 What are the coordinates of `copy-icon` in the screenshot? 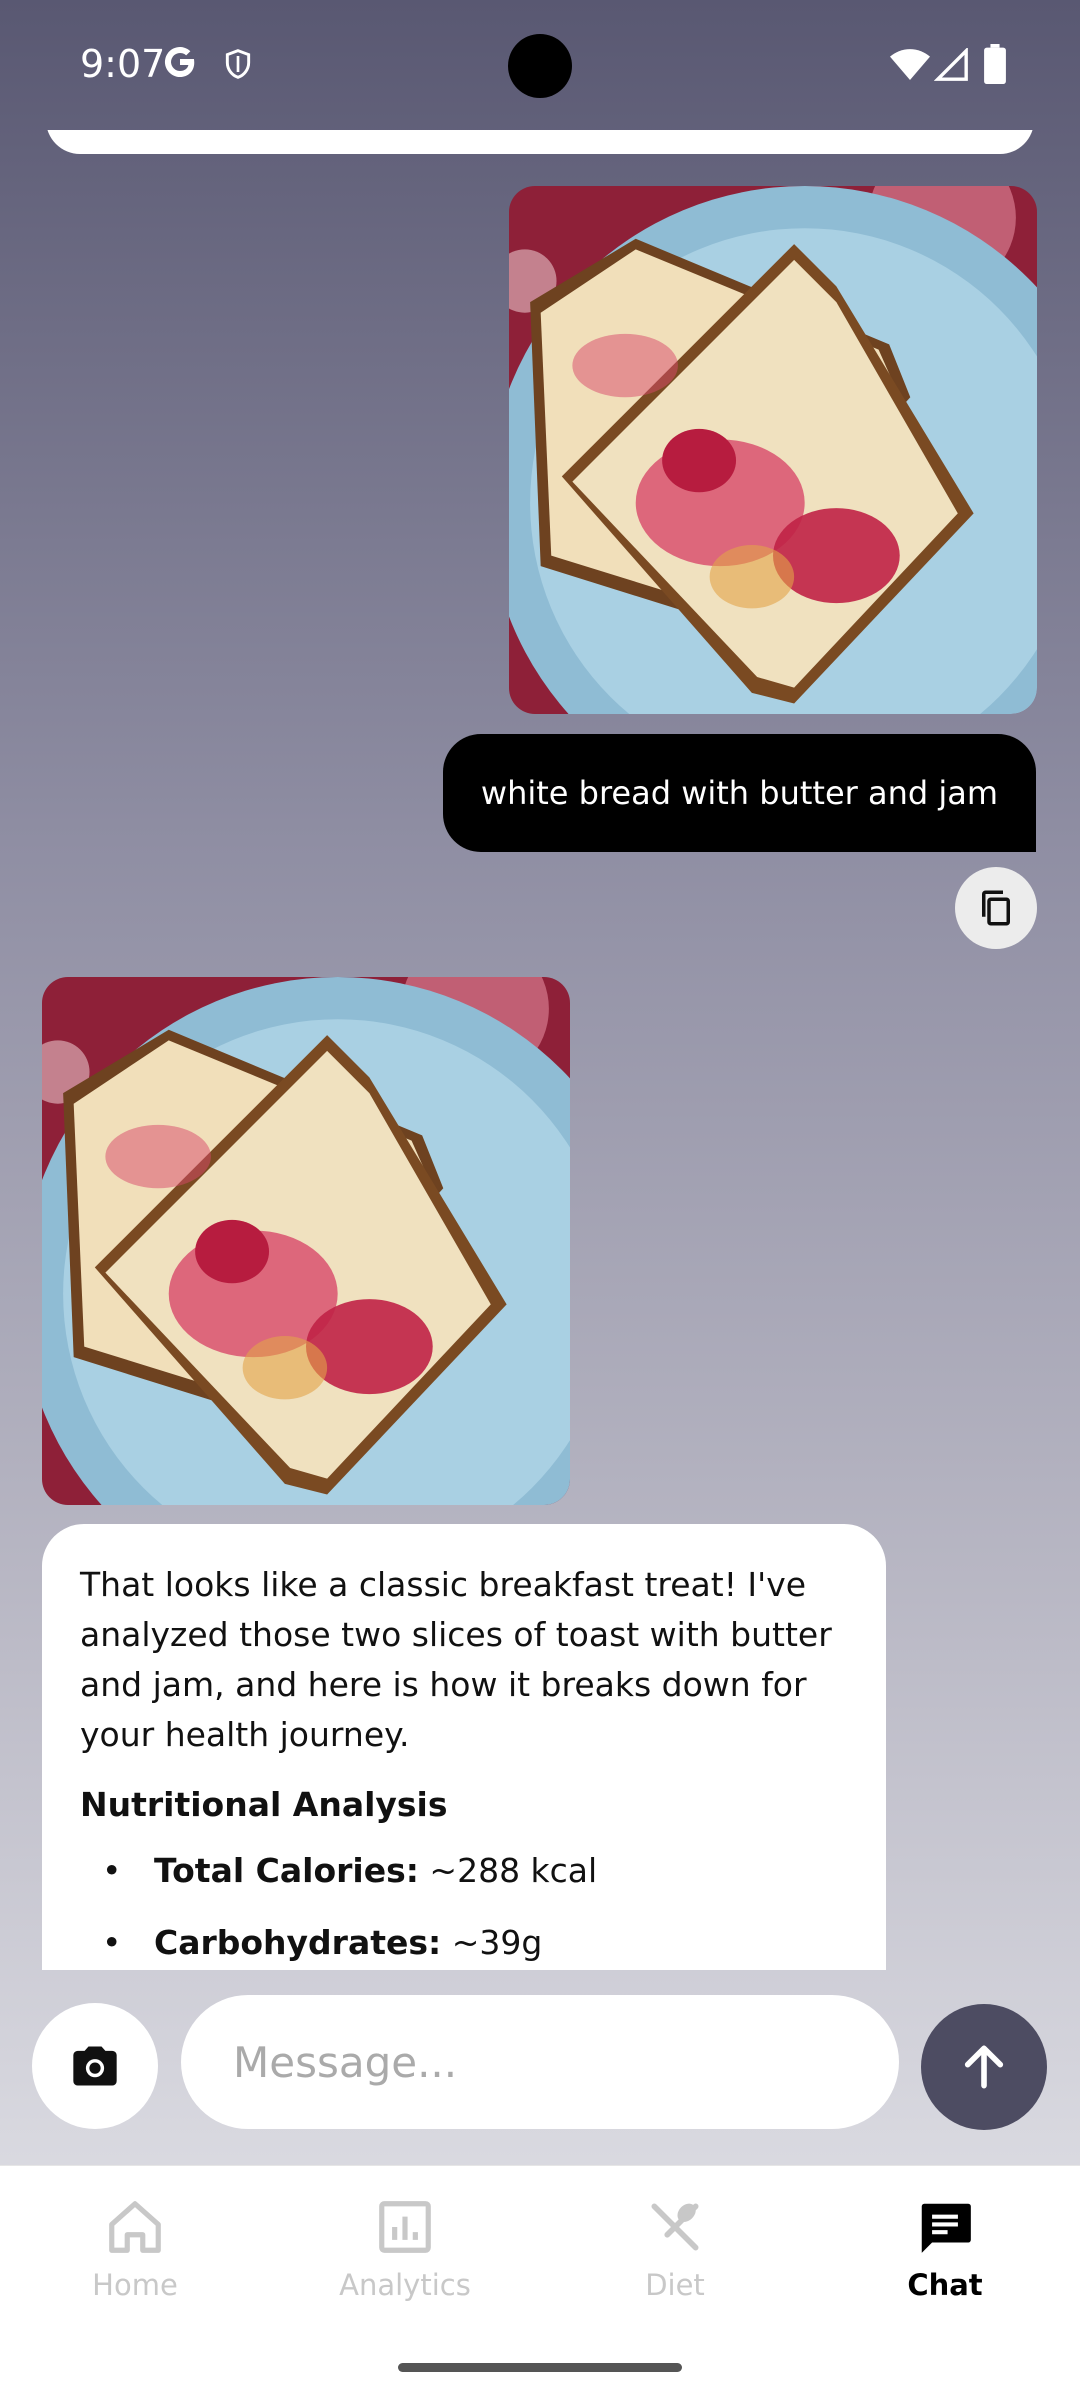 It's located at (996, 908).